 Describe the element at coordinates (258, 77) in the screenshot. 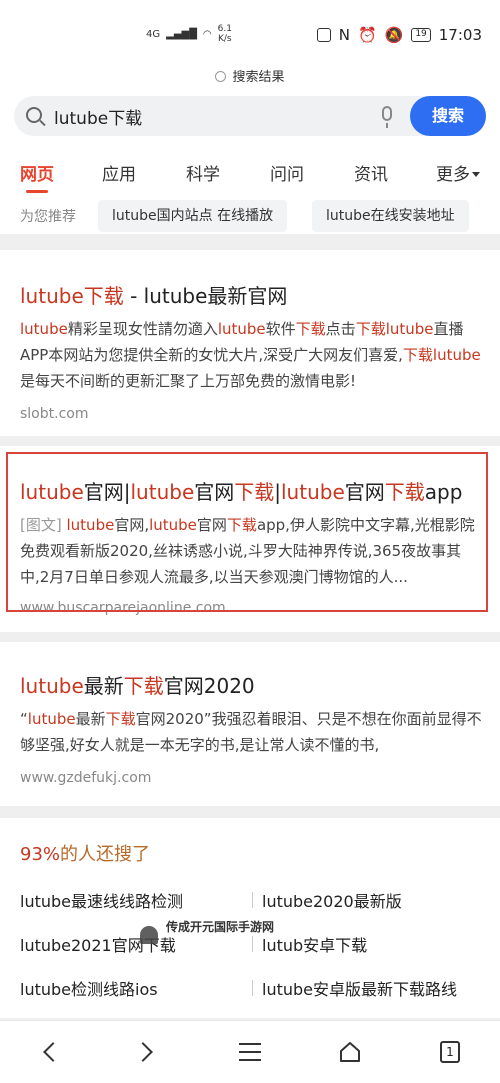

I see `subtitle-text: 搜索结果` at that location.